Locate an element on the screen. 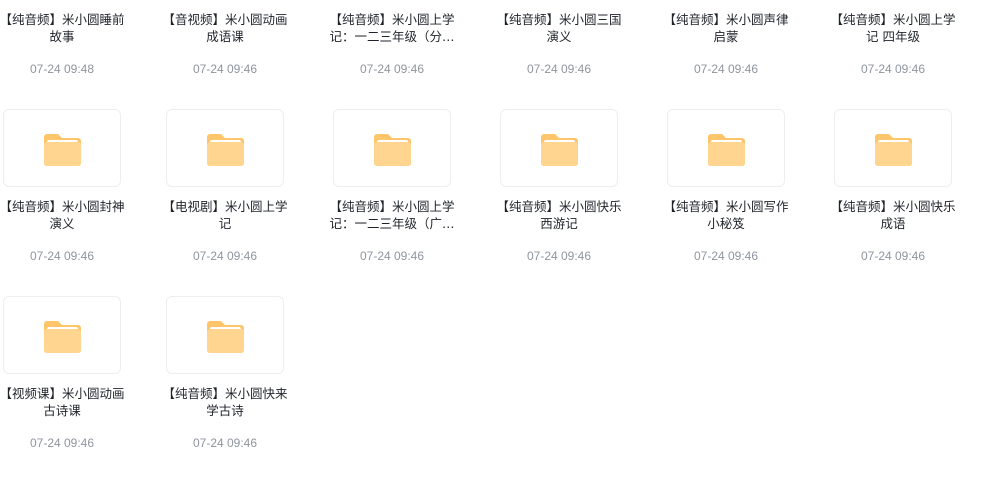 The width and height of the screenshot is (983, 483). folder-name: 【视频课】米小圆动画古诗课 is located at coordinates (64, 402).